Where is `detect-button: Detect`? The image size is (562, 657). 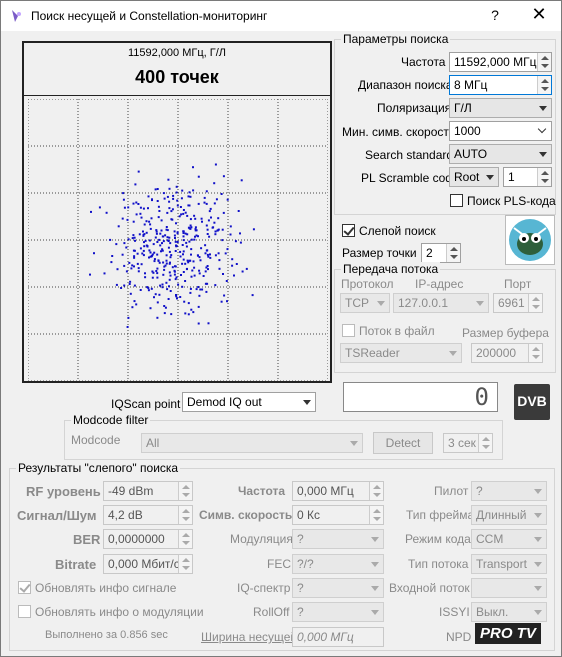 detect-button: Detect is located at coordinates (403, 443).